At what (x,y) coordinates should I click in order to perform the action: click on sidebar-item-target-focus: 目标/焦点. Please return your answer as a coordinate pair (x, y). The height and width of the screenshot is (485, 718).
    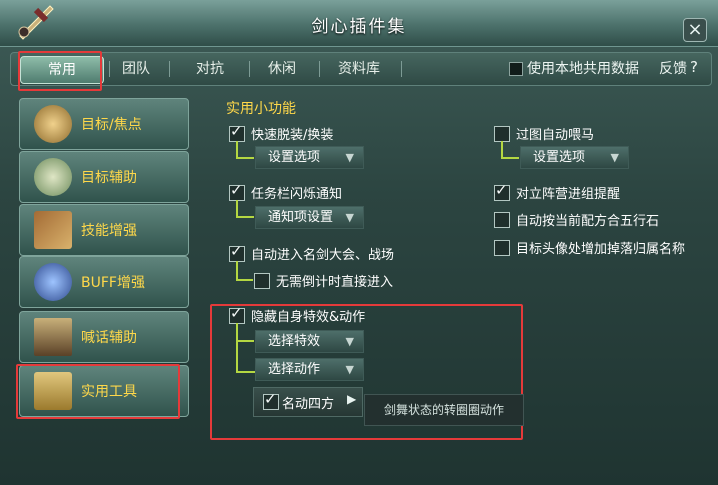
    Looking at the image, I should click on (104, 124).